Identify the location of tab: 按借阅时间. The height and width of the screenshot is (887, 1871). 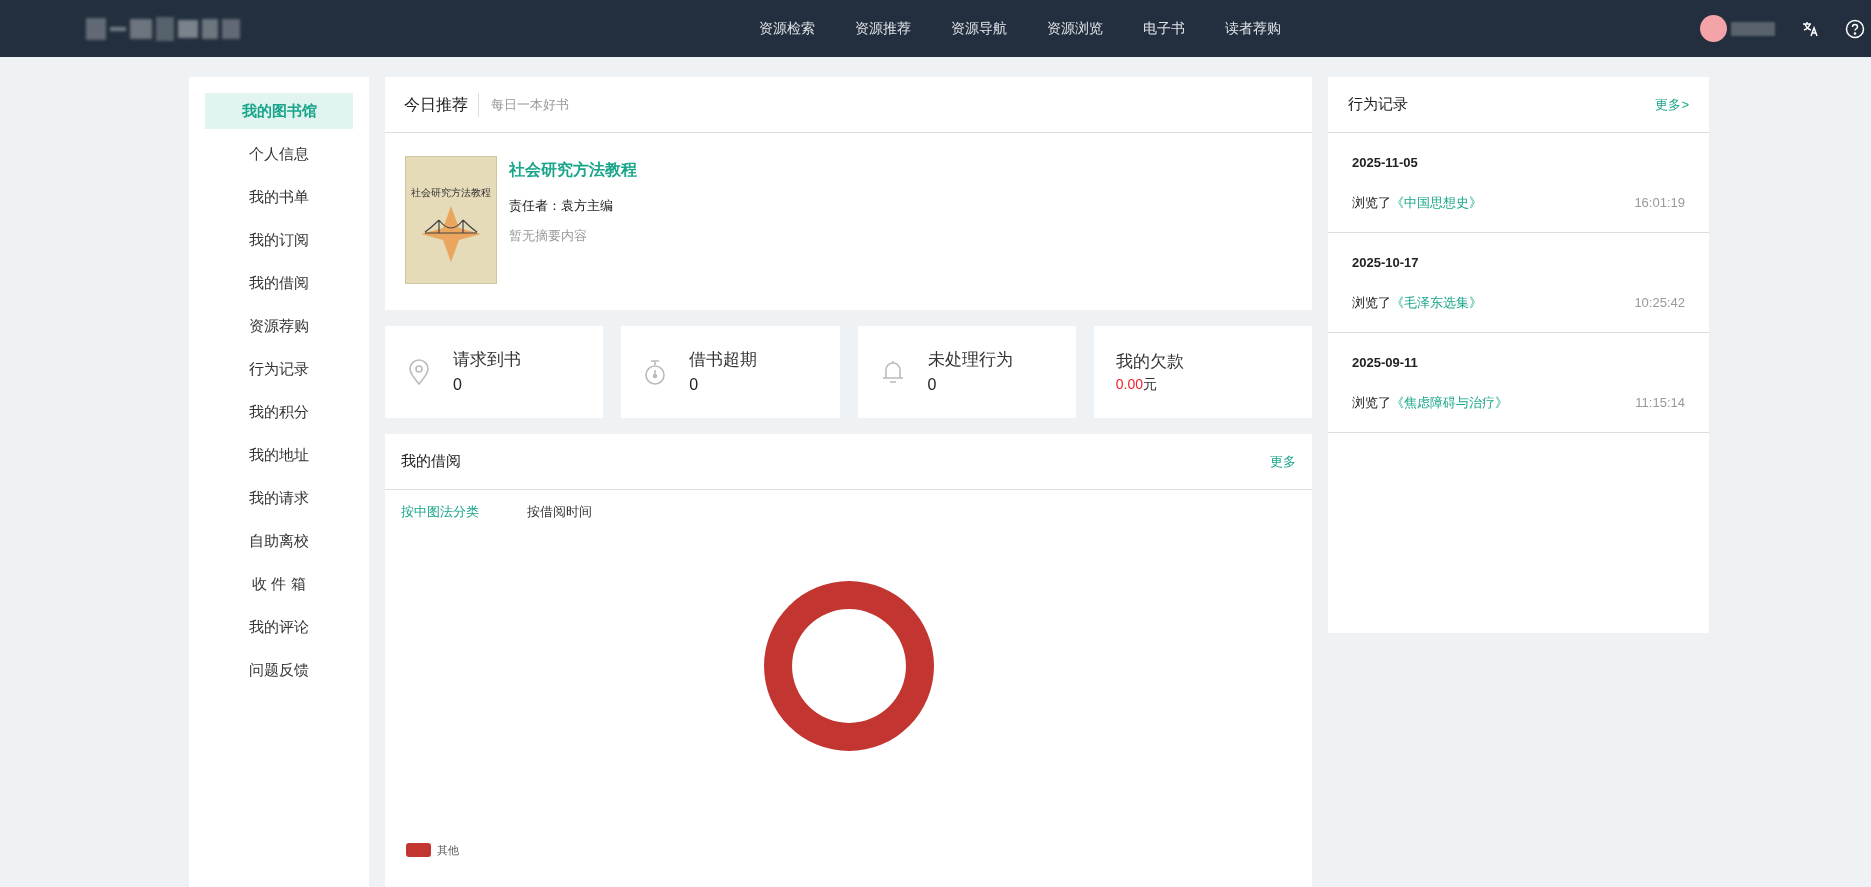
(559, 512).